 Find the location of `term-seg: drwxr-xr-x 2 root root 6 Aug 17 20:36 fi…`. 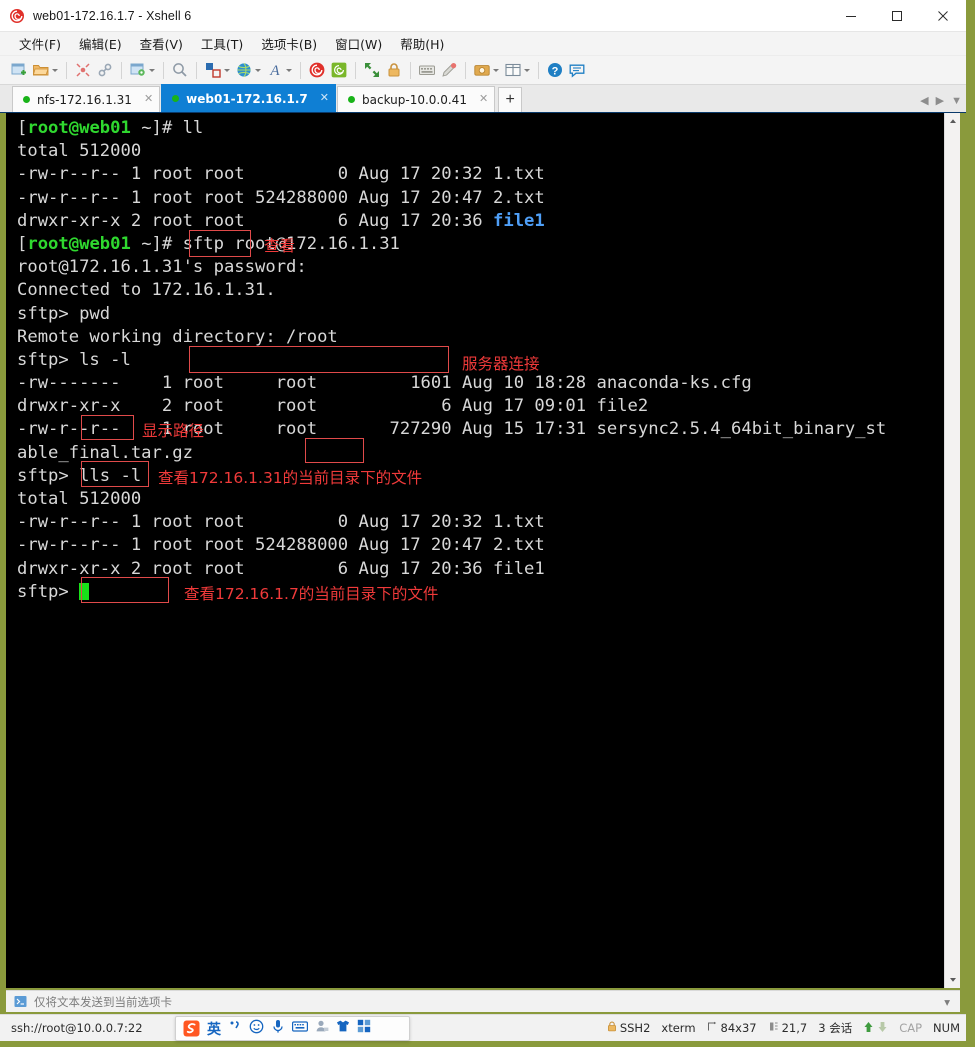

term-seg: drwxr-xr-x 2 root root 6 Aug 17 20:36 fi… is located at coordinates (281, 568).